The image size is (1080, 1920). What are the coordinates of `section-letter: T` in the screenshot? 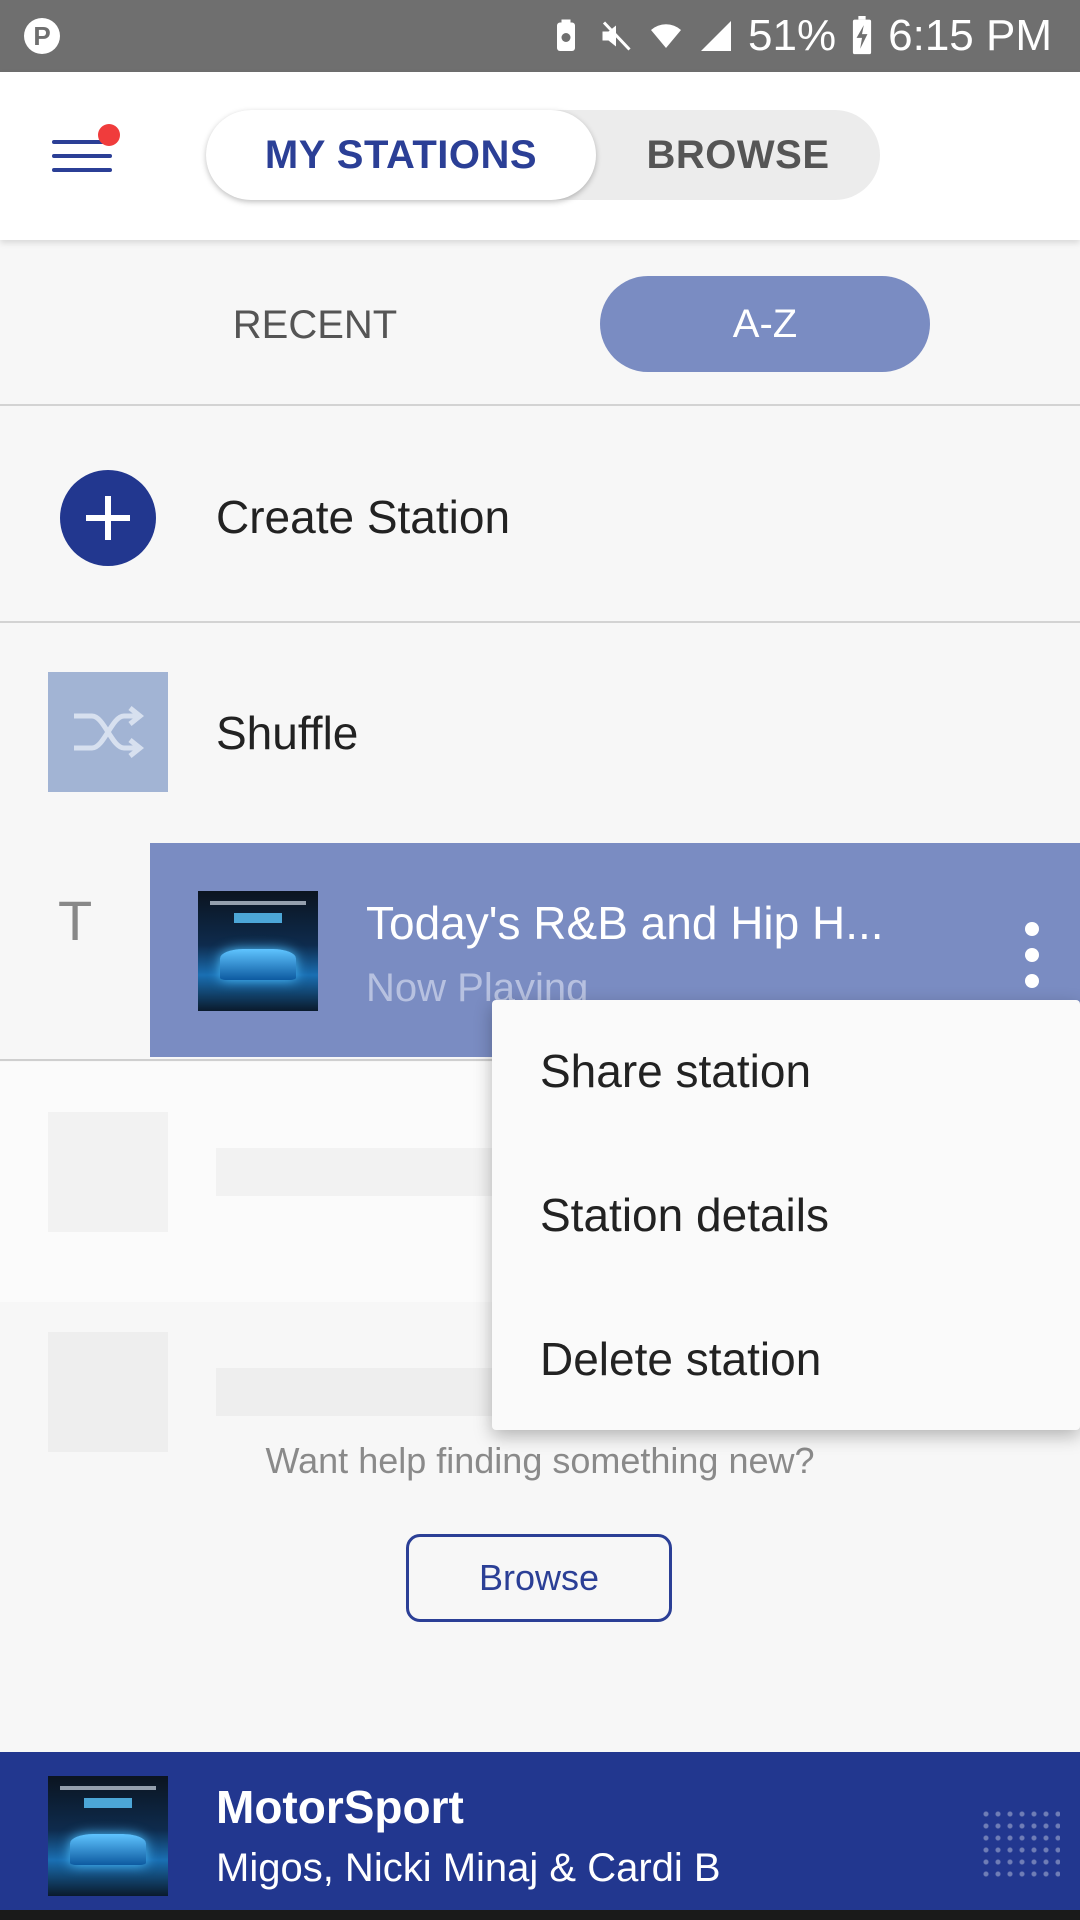 It's located at (75, 920).